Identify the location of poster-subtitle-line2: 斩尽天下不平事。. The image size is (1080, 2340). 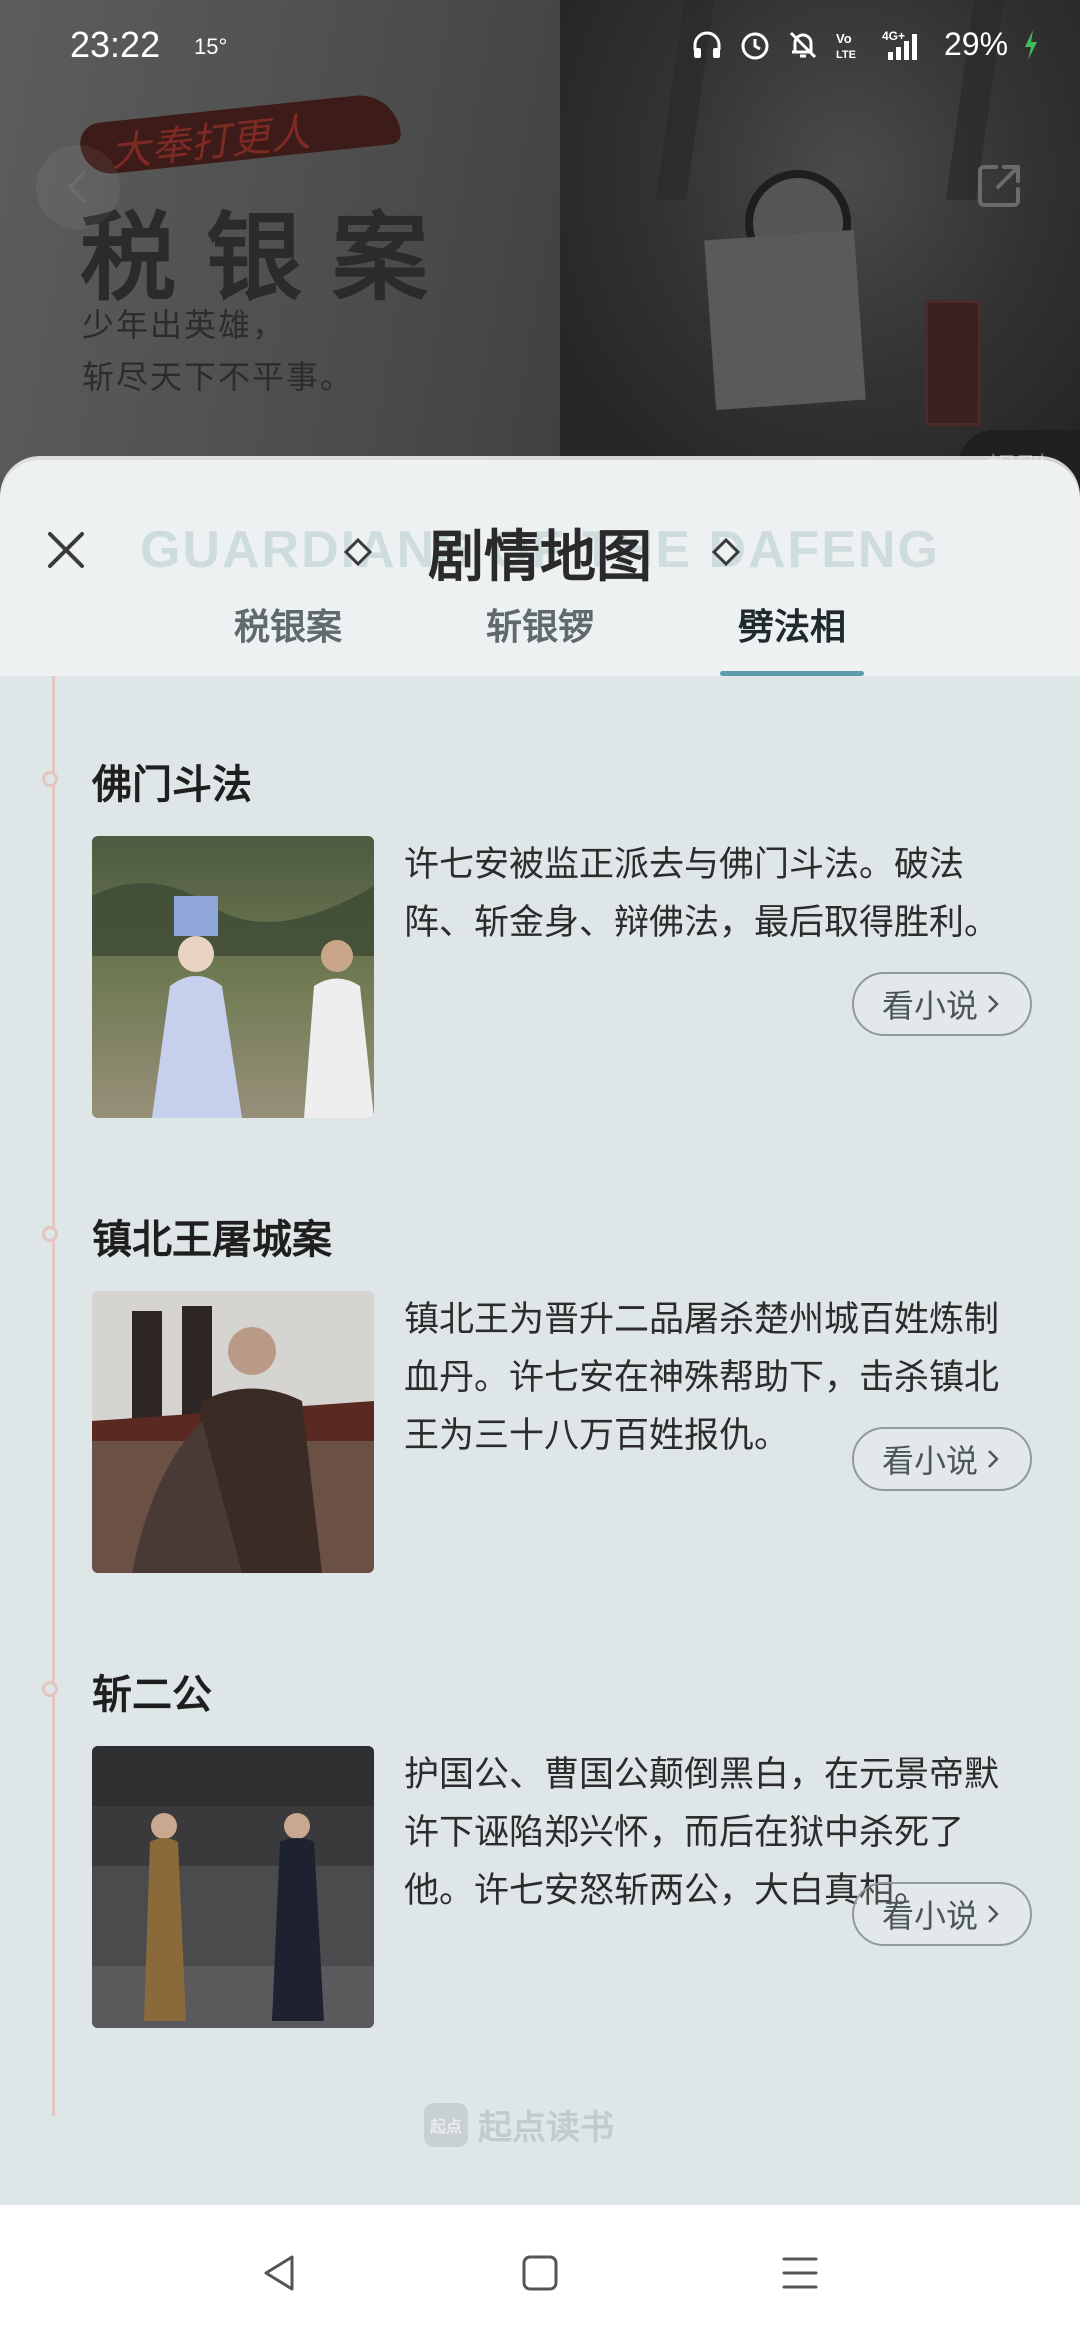
(218, 377).